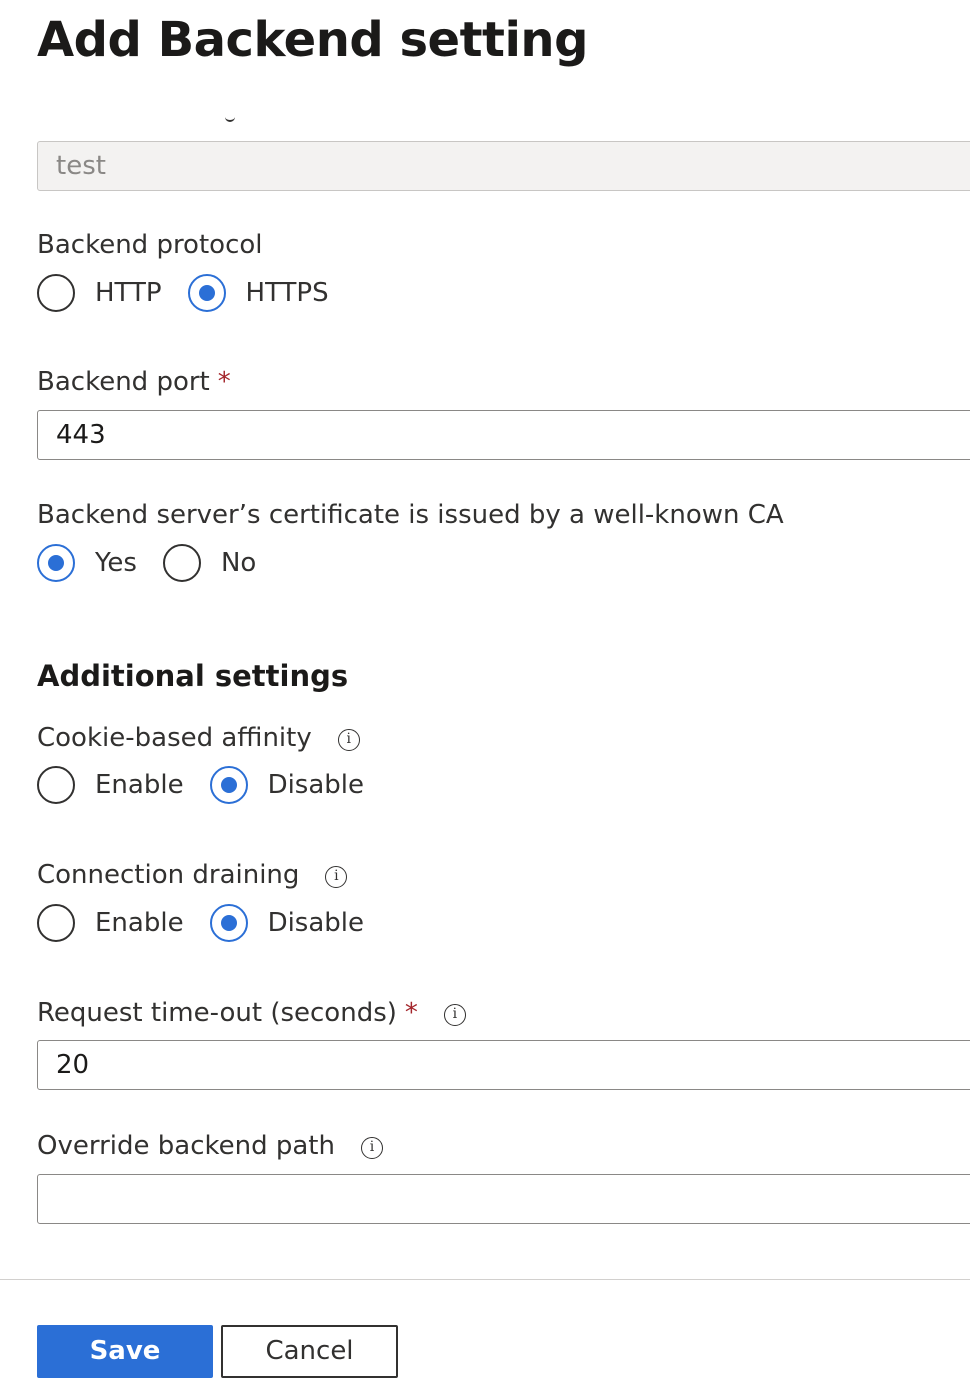 Image resolution: width=970 pixels, height=1392 pixels. I want to click on override-path-label: Override backend path i, so click(210, 1146).